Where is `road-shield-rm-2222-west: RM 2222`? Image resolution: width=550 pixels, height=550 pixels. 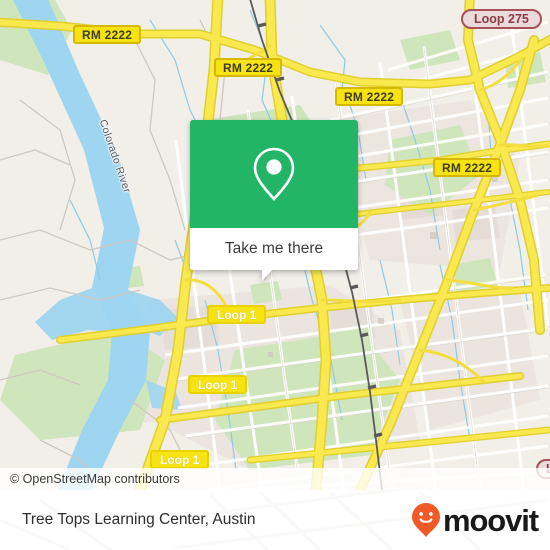
road-shield-rm-2222-west: RM 2222 is located at coordinates (107, 34).